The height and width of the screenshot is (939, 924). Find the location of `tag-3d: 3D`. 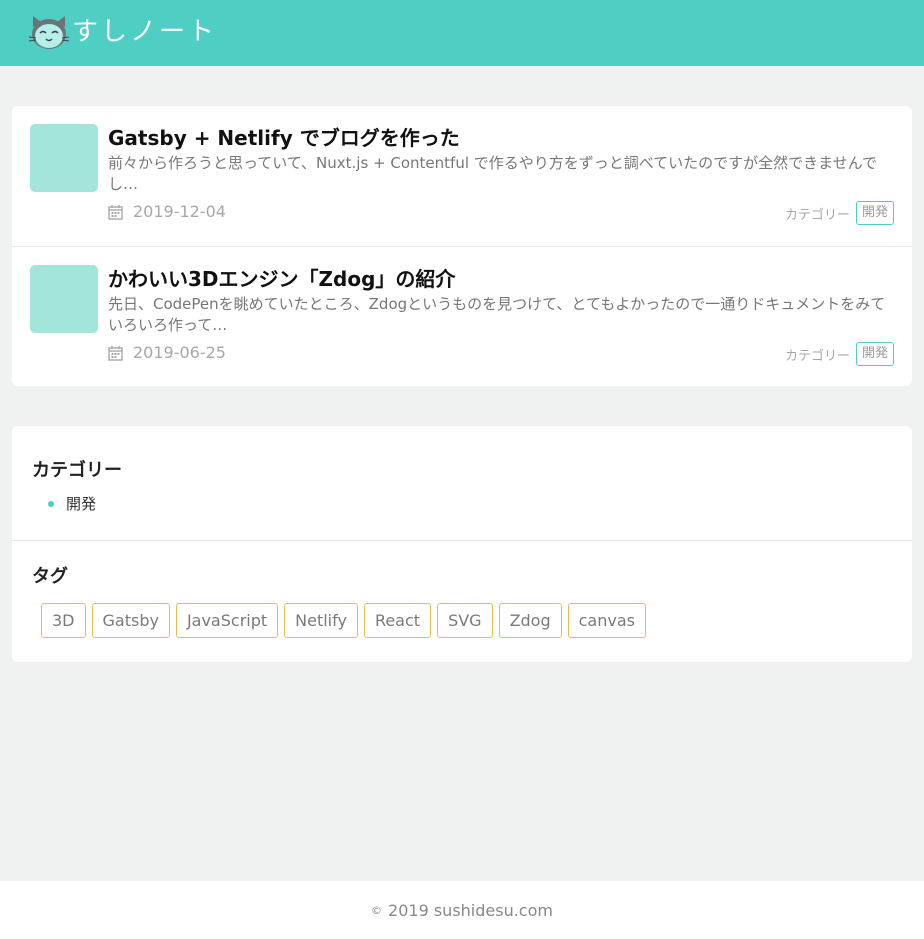

tag-3d: 3D is located at coordinates (63, 620).